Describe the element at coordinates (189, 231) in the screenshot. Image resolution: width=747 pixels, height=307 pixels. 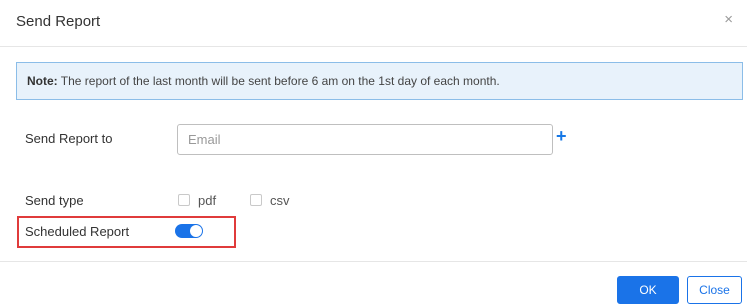
I see `scheduled-report-toggle` at that location.